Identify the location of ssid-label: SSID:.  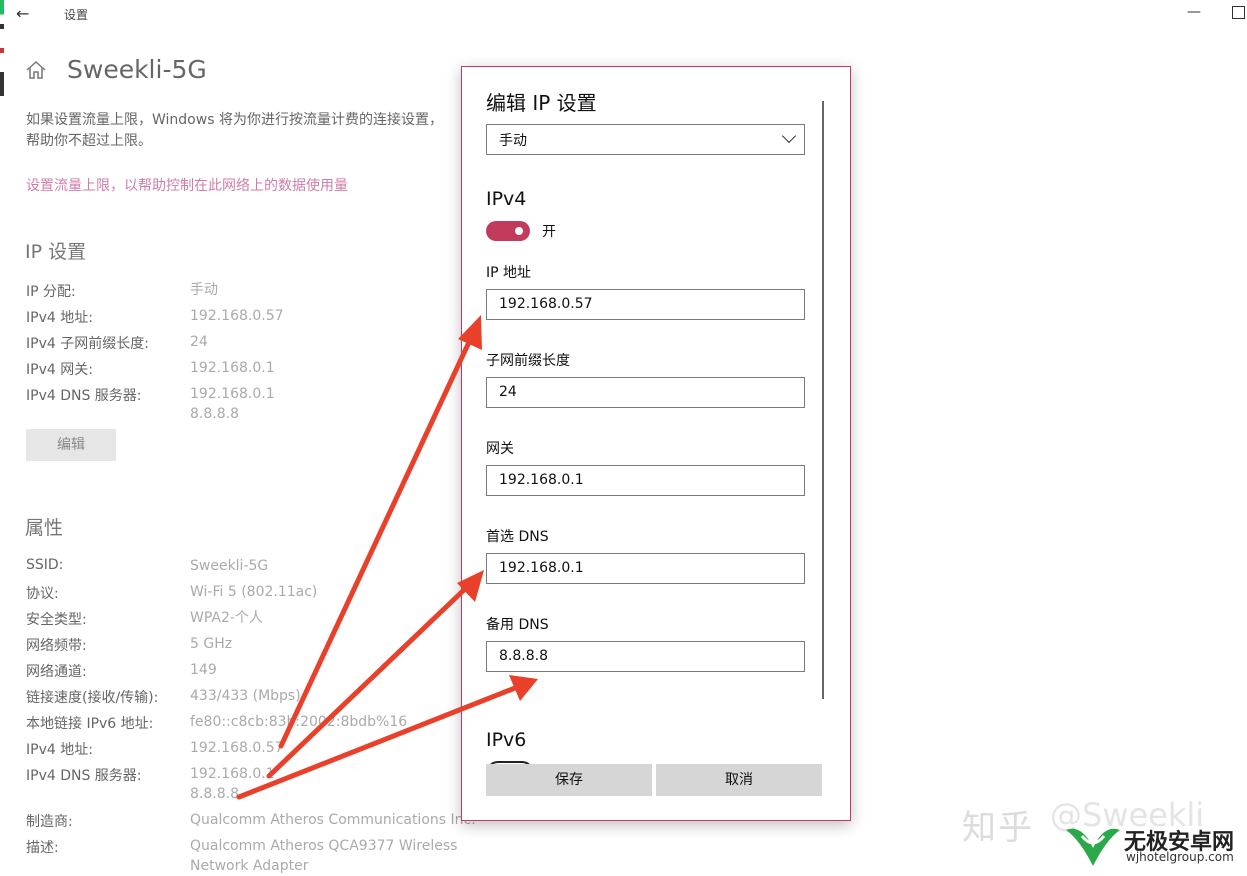
(45, 565).